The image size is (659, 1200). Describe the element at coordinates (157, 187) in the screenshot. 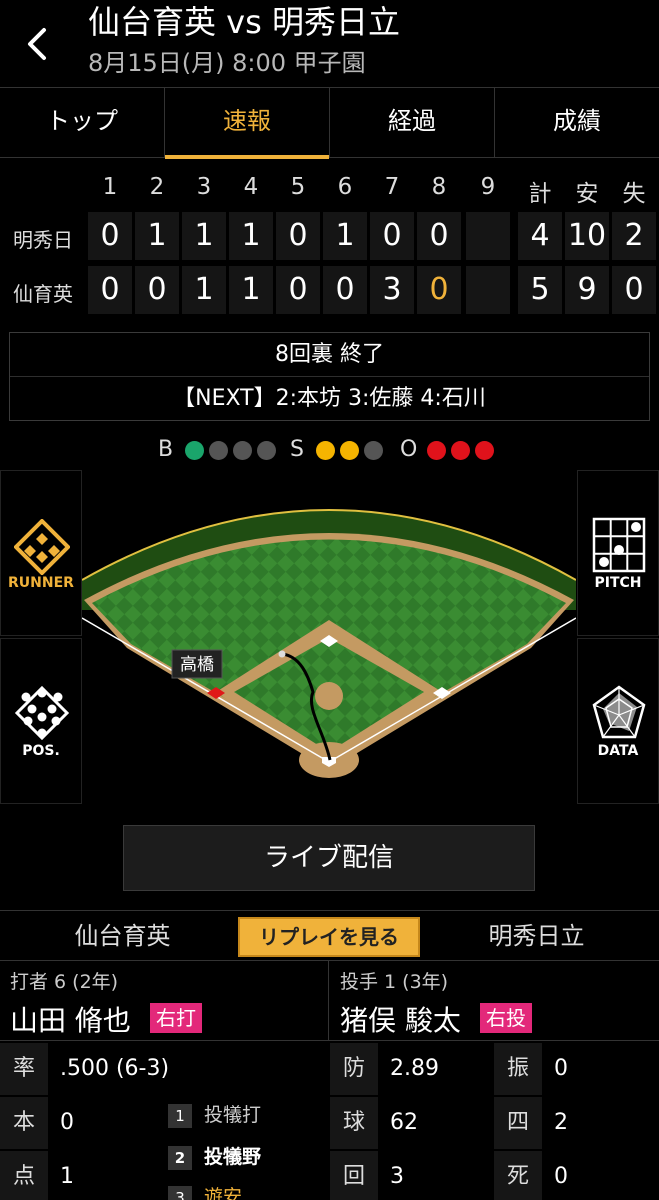

I see `inning-header: 2` at that location.